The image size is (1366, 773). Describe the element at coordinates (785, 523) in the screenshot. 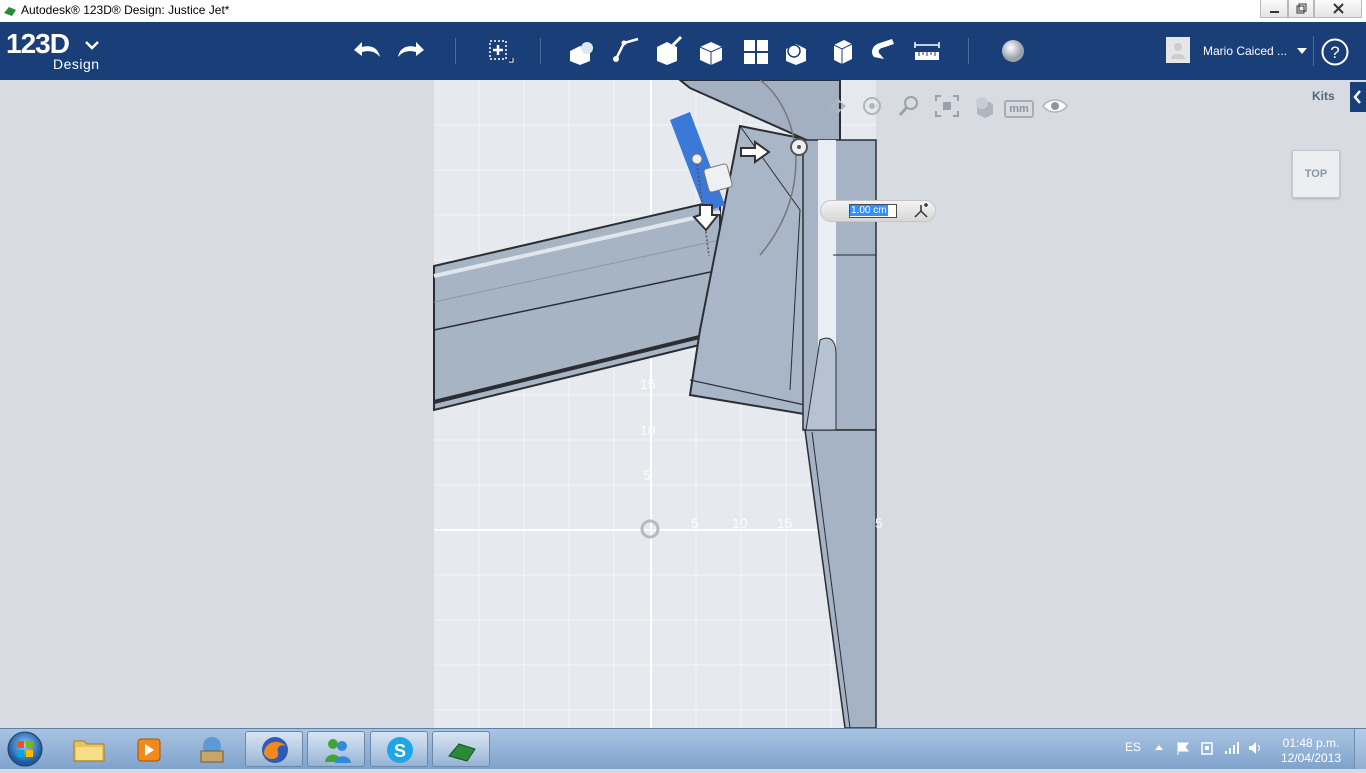

I see `grid-label-x: 15` at that location.